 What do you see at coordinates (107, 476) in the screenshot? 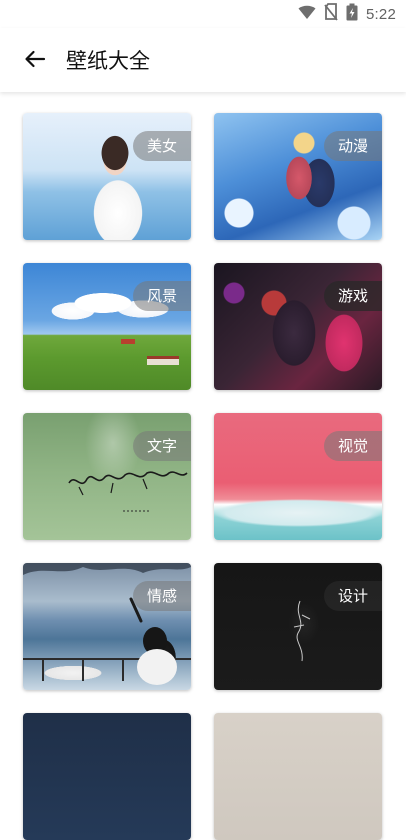
I see `category-card-text: 文字` at bounding box center [107, 476].